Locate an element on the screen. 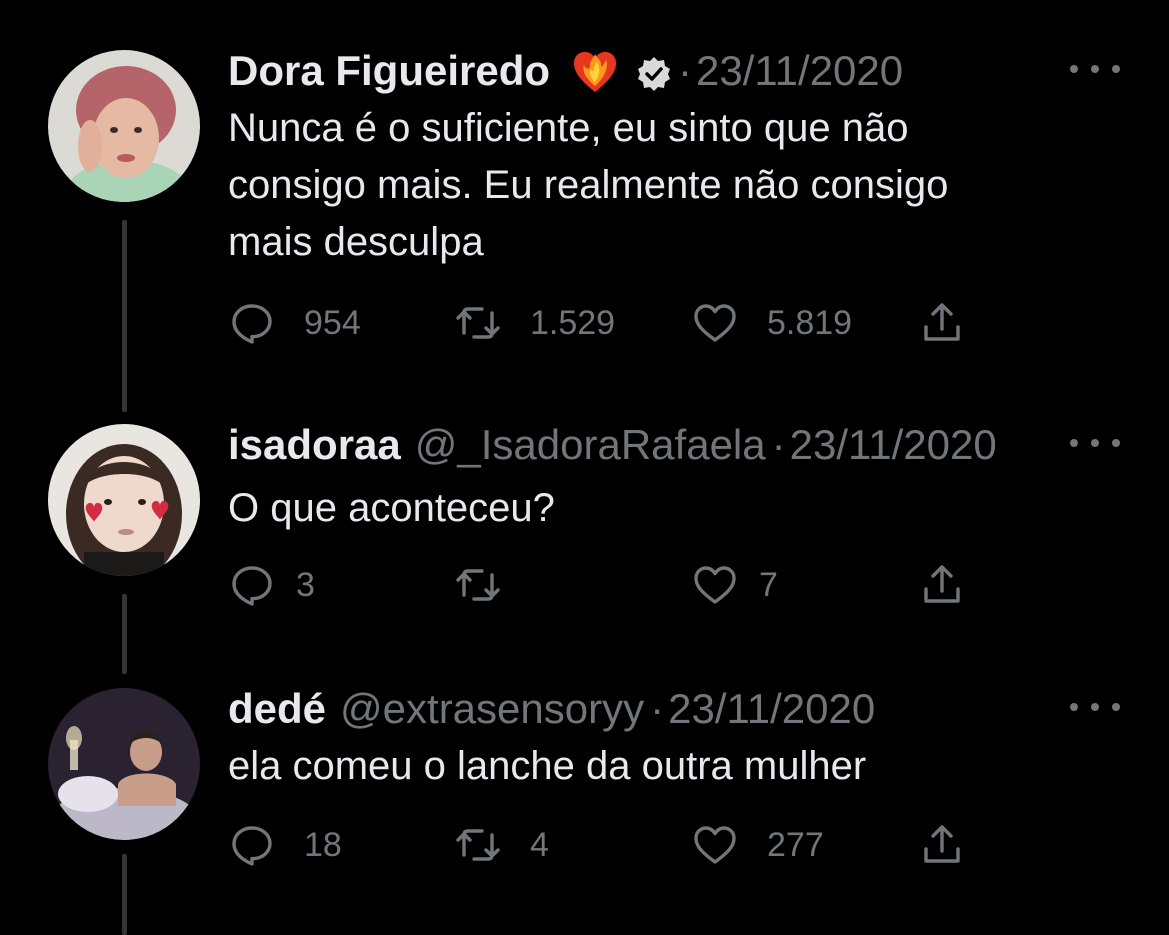  tweet-header: isadoraa @_IsadoraRafaela · 23/11/2020 is located at coordinates (612, 445).